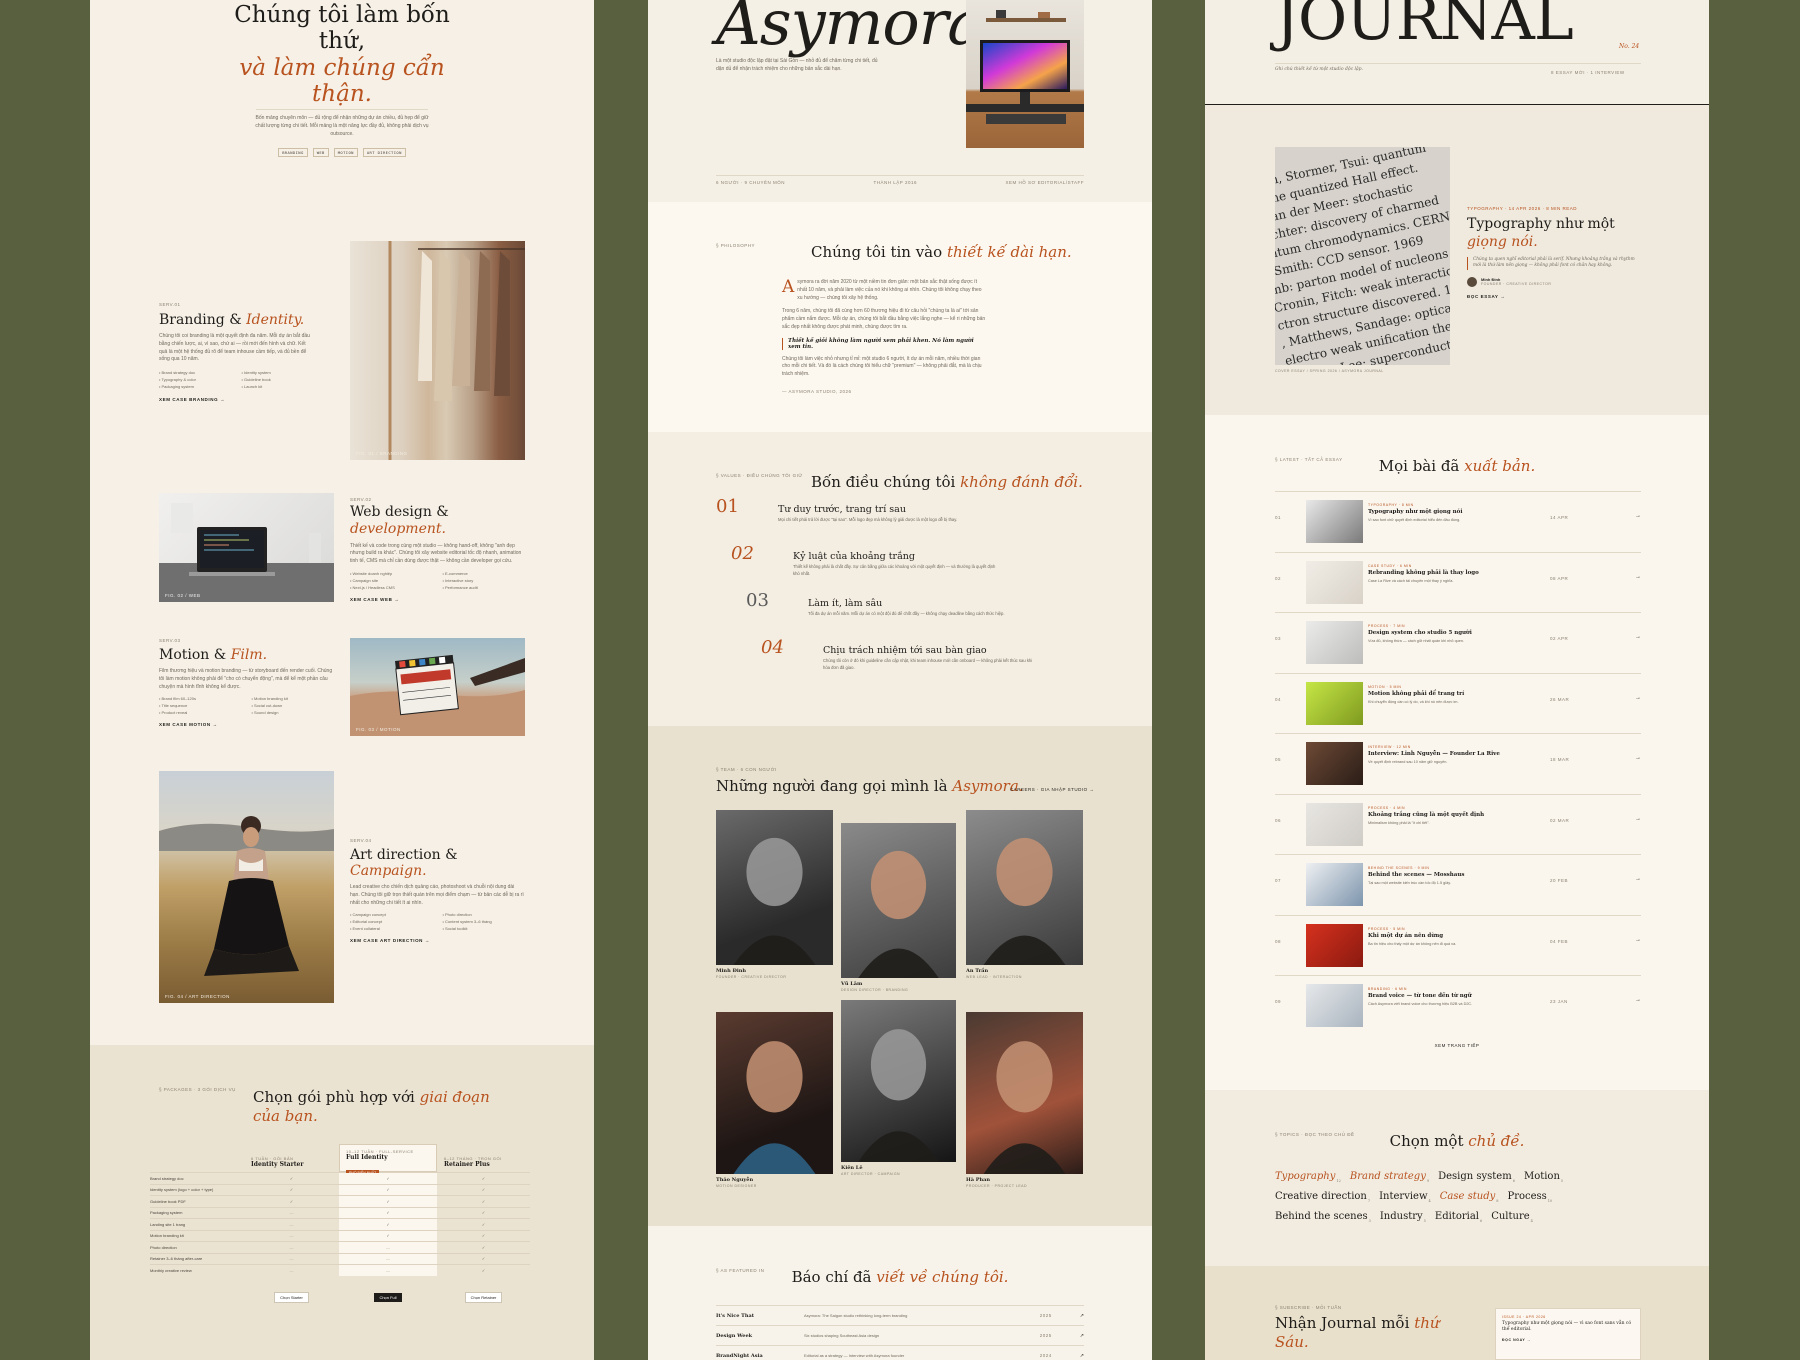  Describe the element at coordinates (293, 705) in the screenshot. I see `deliverable-item: Social cut-down` at that location.